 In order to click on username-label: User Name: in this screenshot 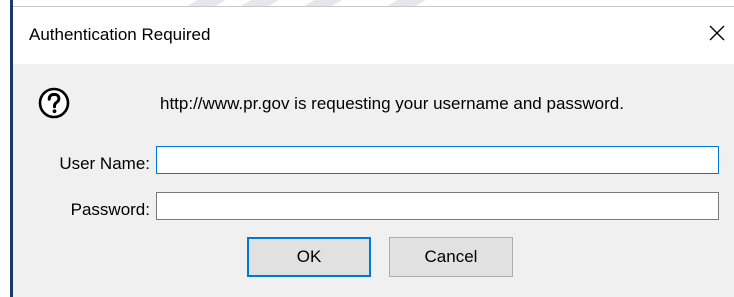, I will do `click(104, 163)`.